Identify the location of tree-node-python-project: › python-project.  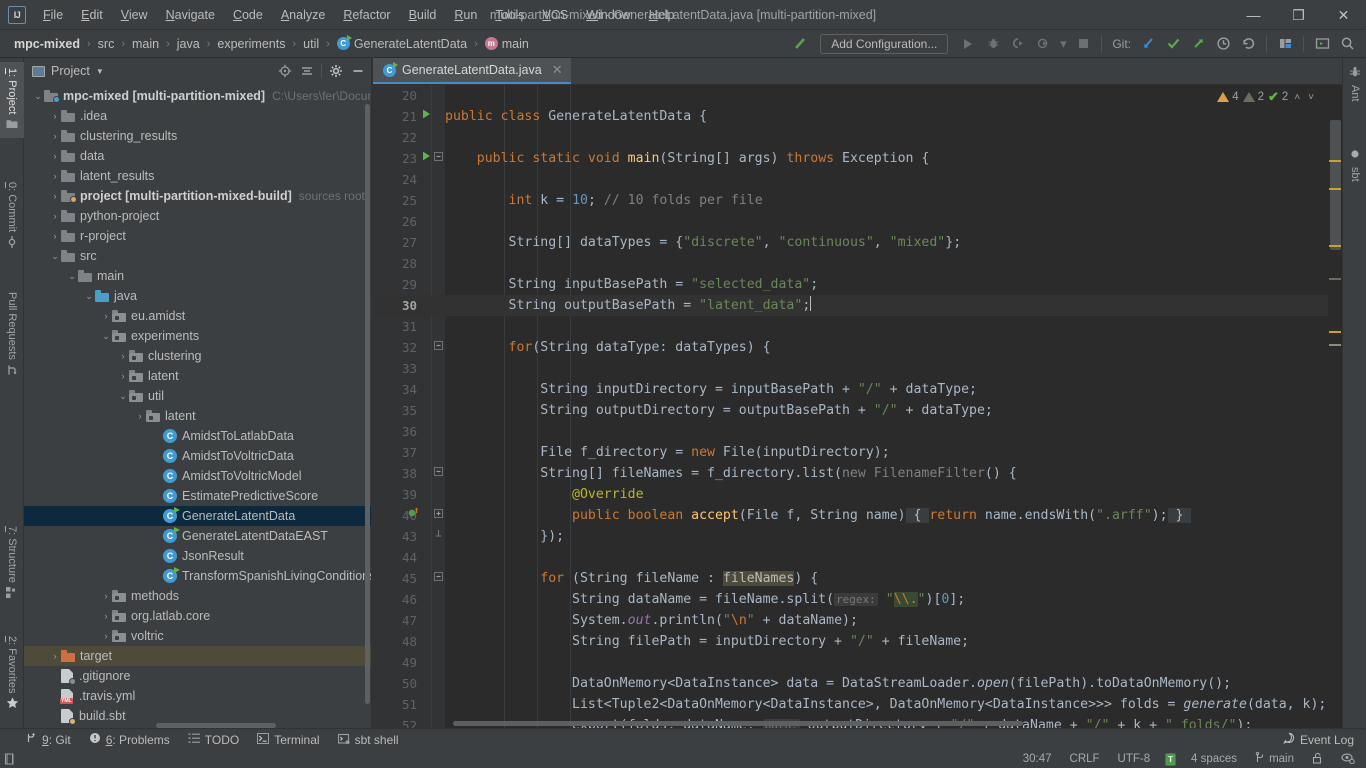
(198, 216).